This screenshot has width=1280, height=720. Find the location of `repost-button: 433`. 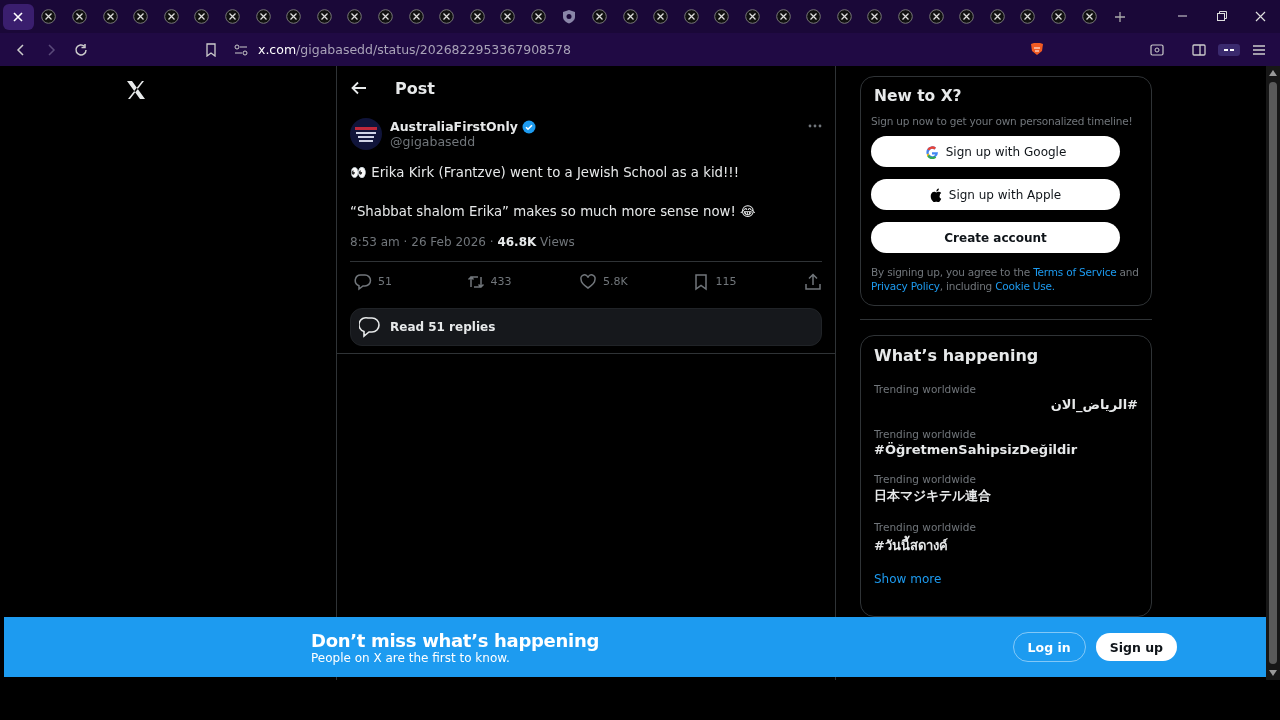

repost-button: 433 is located at coordinates (522, 281).